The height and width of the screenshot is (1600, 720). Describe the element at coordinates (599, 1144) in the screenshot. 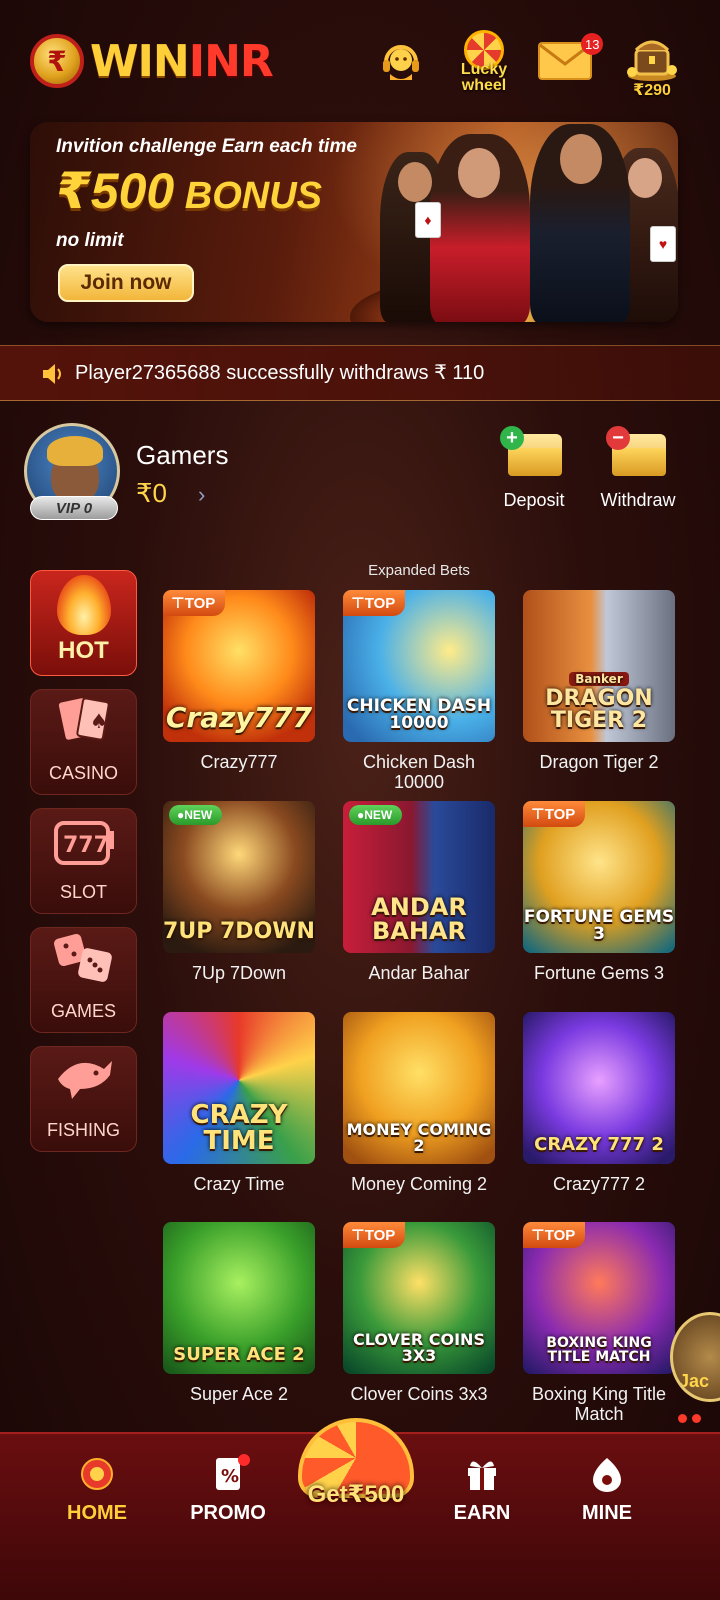

I see `thumb-title: CRAZY 777 2` at that location.